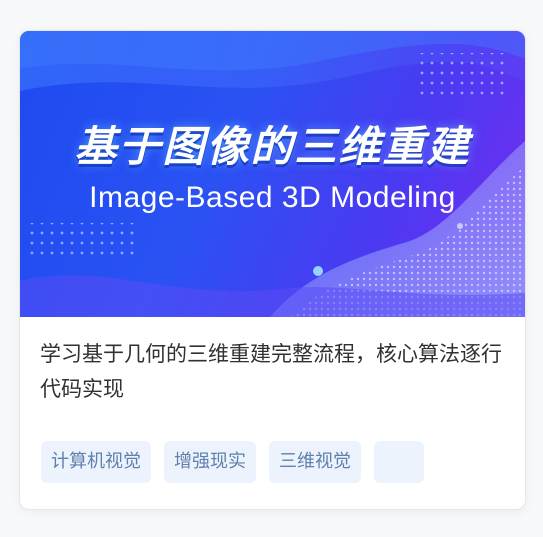 The image size is (543, 537). I want to click on tag-list: 计算机视觉 增强现实 三维视觉, so click(275, 462).